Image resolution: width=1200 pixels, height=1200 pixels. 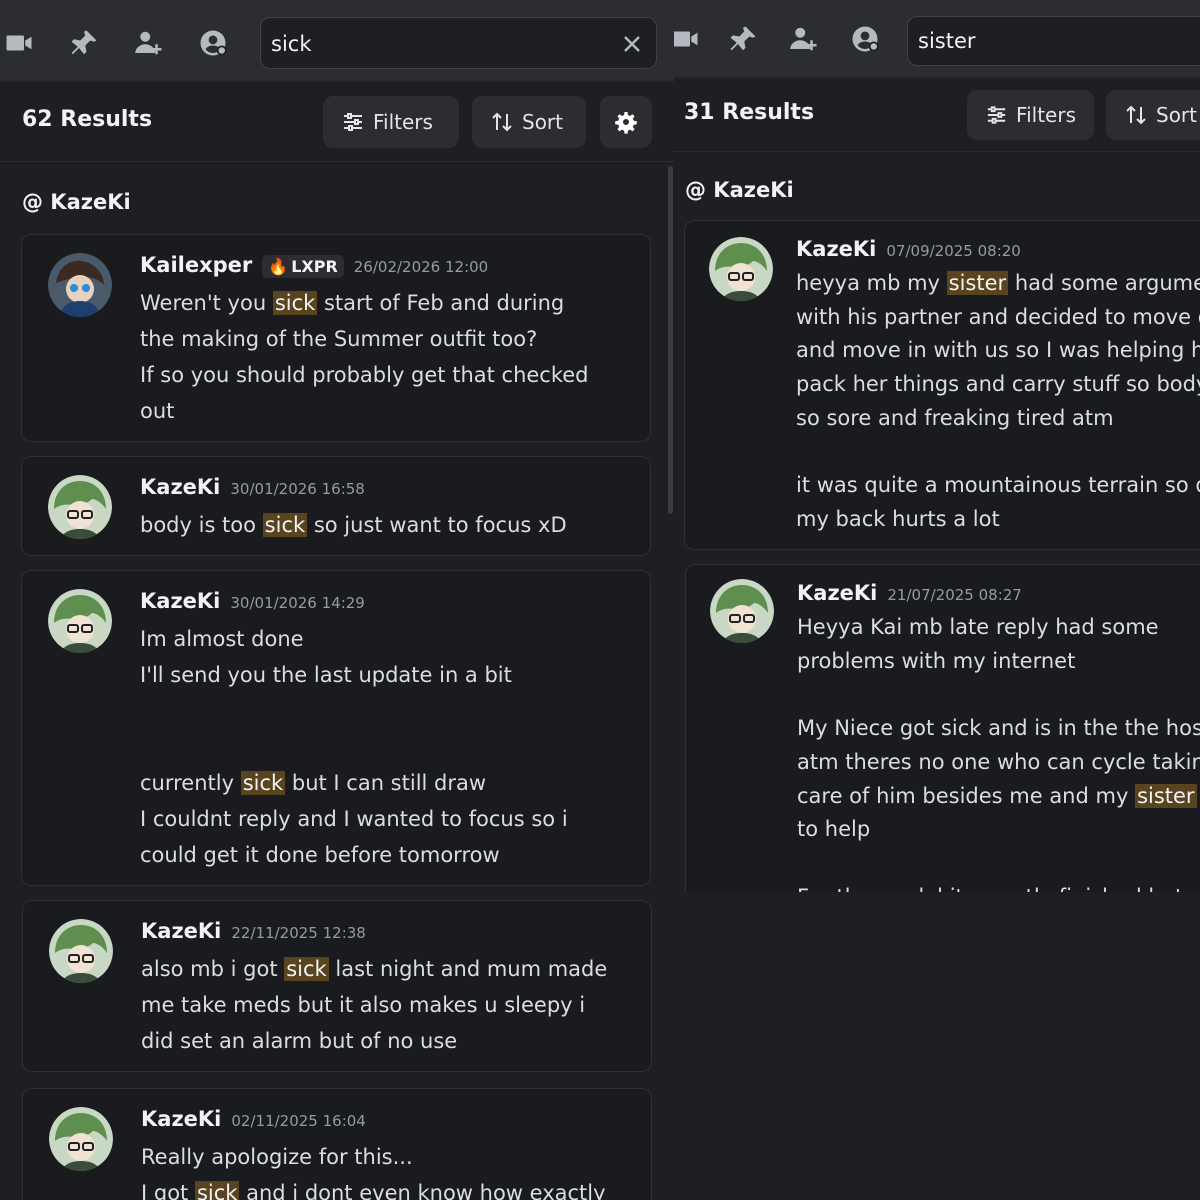 I want to click on message-header: KazeKi 07/09/2025 08:20, so click(x=908, y=249).